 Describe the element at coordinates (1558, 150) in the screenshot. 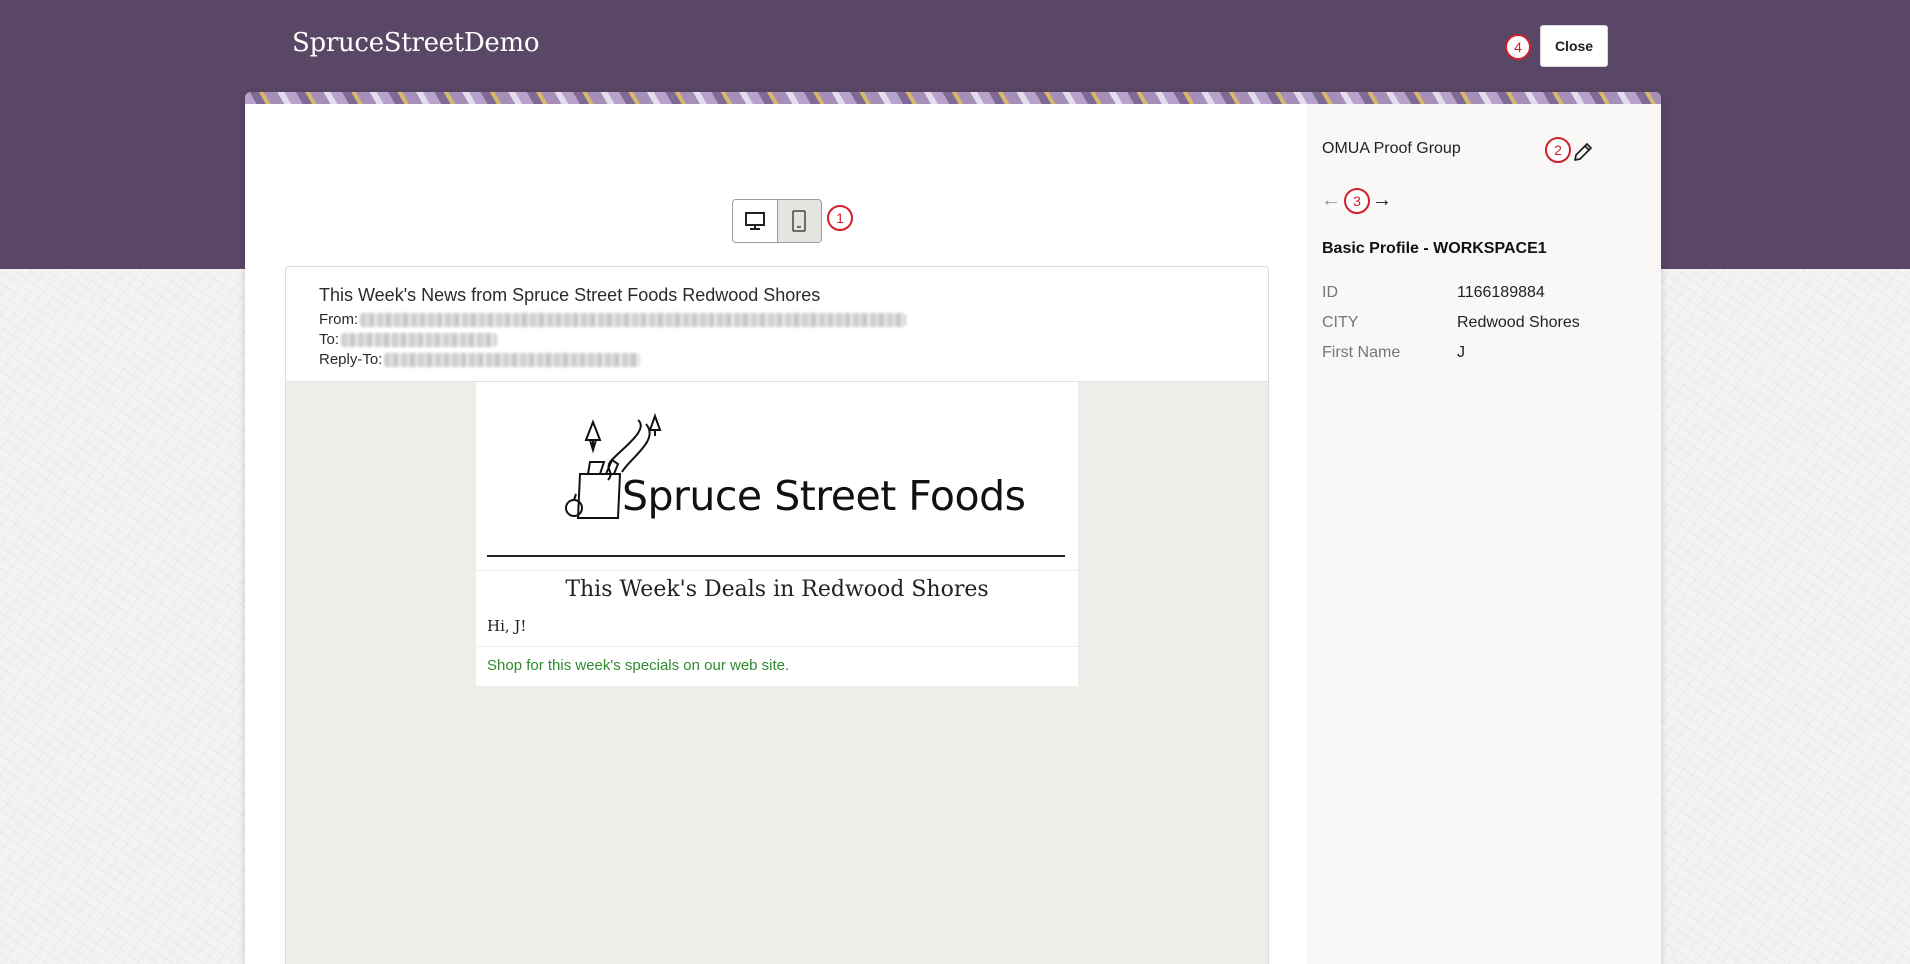

I see `annotation-marker-2: 2` at that location.